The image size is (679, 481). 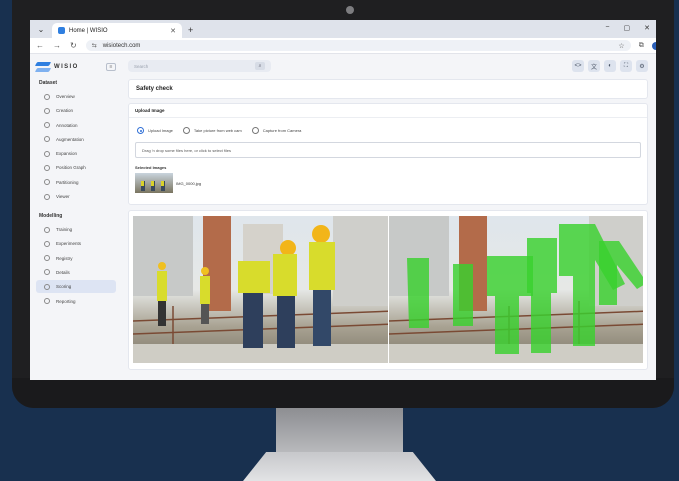 What do you see at coordinates (151, 167) in the screenshot?
I see `selected-images-label: Selected Images` at bounding box center [151, 167].